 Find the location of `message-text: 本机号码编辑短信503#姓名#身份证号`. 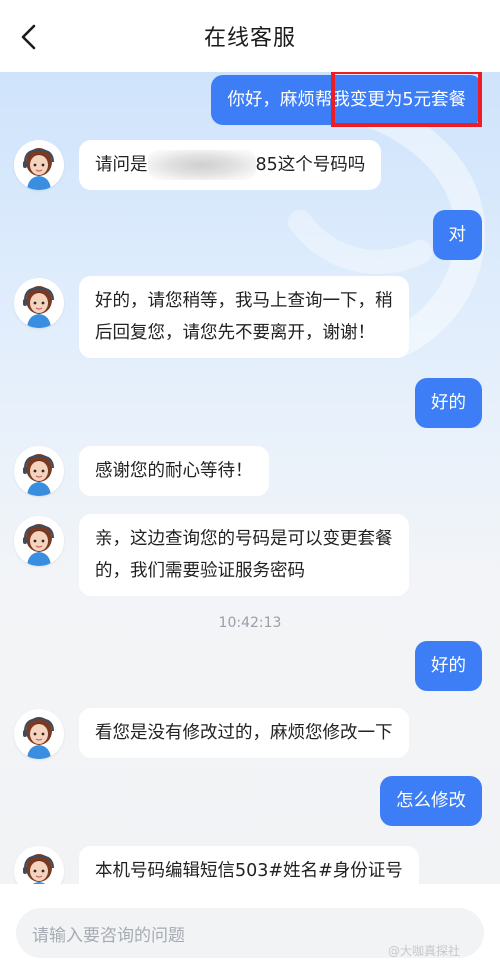

message-text: 本机号码编辑短信503#姓名#身份证号 is located at coordinates (249, 871).